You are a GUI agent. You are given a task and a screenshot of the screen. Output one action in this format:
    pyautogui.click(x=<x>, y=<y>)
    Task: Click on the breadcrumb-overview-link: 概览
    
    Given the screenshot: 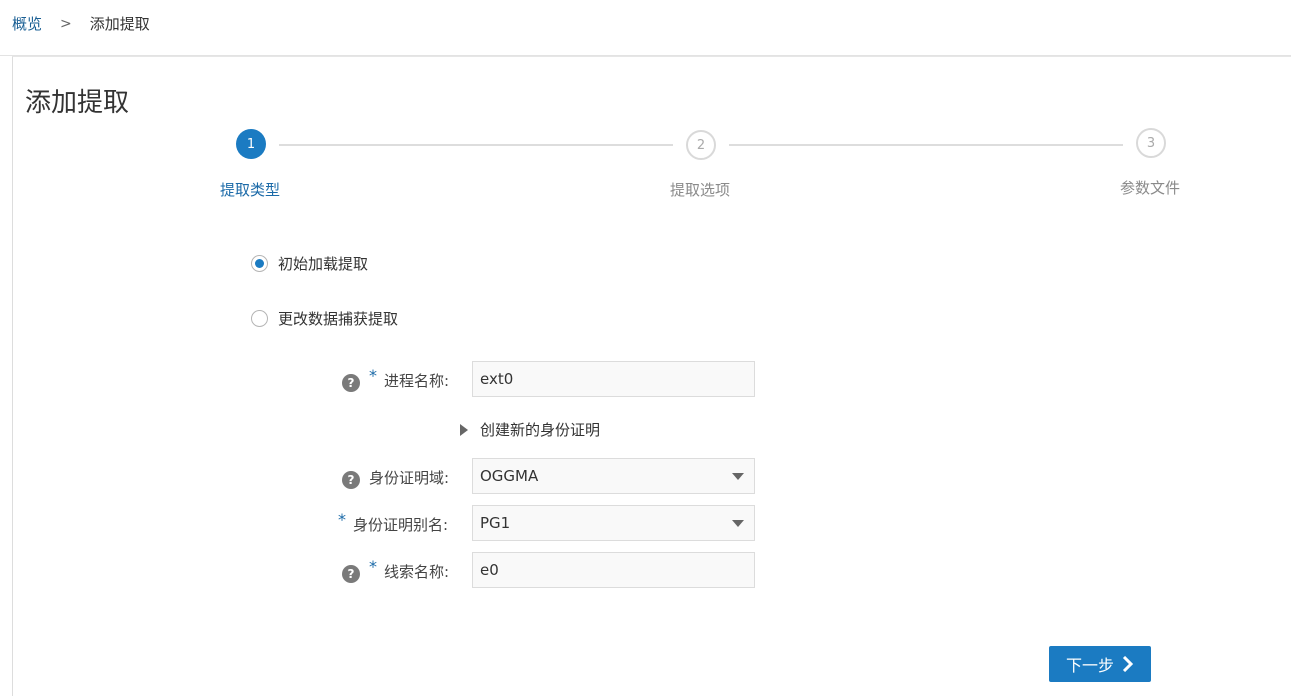 What is the action you would take?
    pyautogui.click(x=27, y=23)
    